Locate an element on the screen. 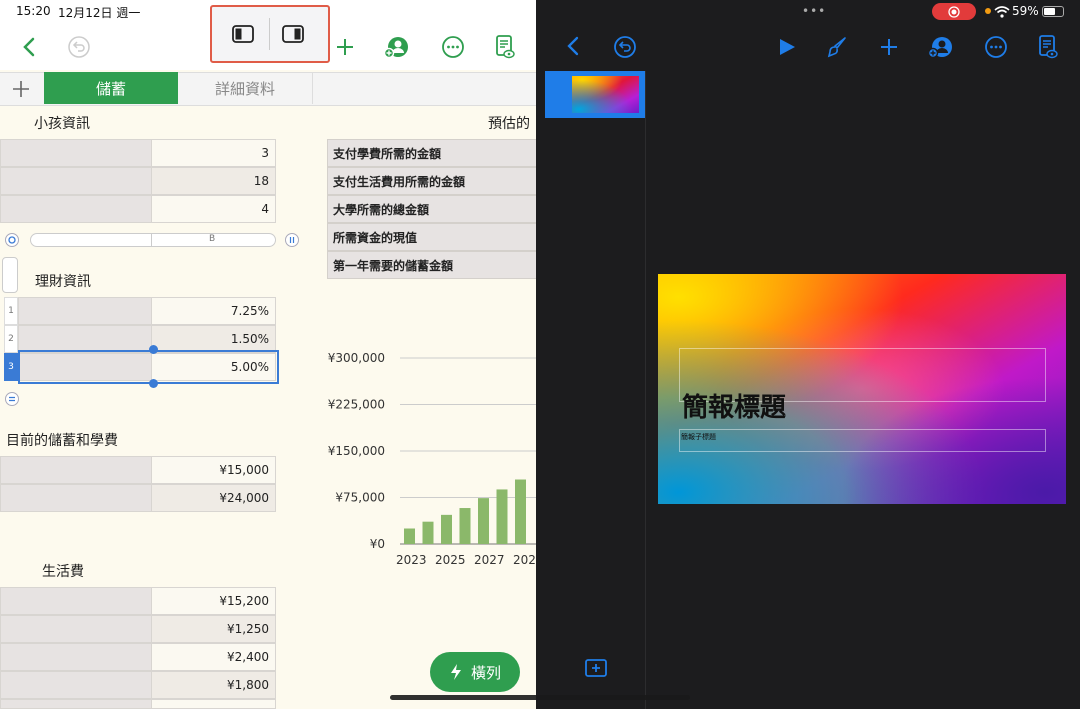 The image size is (1080, 709). column-separator is located at coordinates (151, 240).